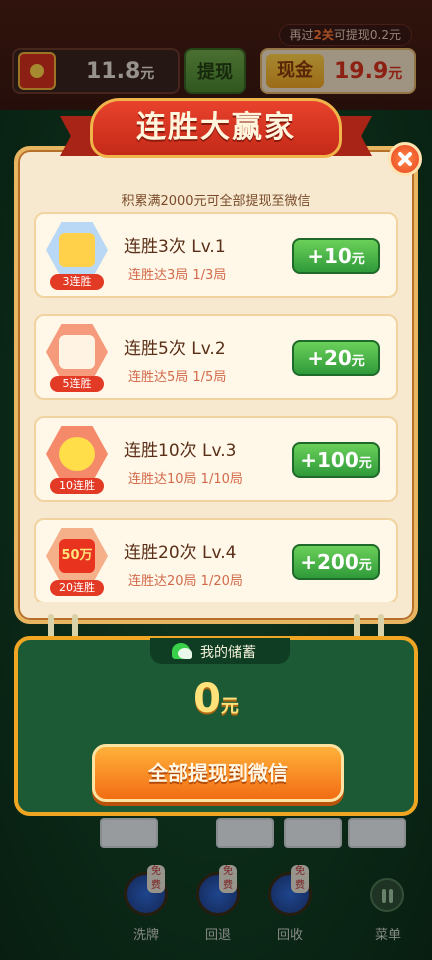 The height and width of the screenshot is (960, 432). I want to click on streak-badge: 5连胜, so click(77, 358).